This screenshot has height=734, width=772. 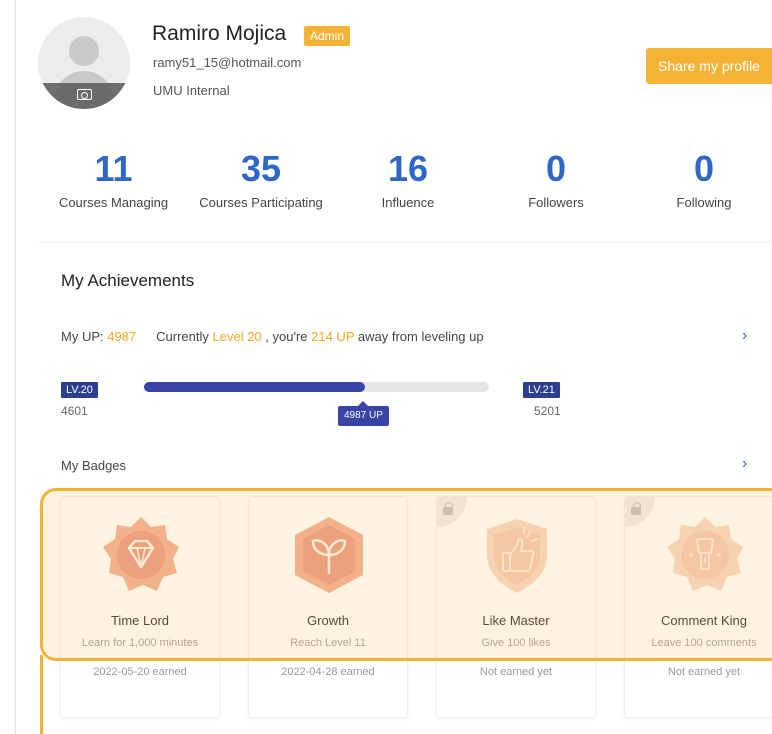 What do you see at coordinates (408, 168) in the screenshot?
I see `stat-value: 16` at bounding box center [408, 168].